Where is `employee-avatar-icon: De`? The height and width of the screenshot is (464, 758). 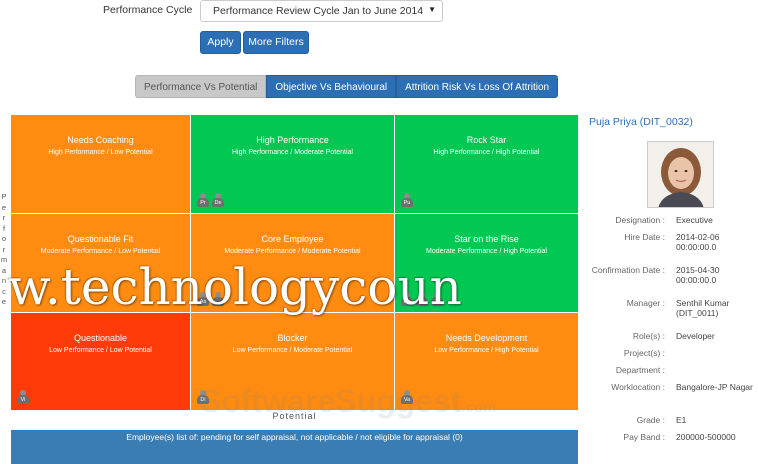
employee-avatar-icon: De is located at coordinates (218, 200).